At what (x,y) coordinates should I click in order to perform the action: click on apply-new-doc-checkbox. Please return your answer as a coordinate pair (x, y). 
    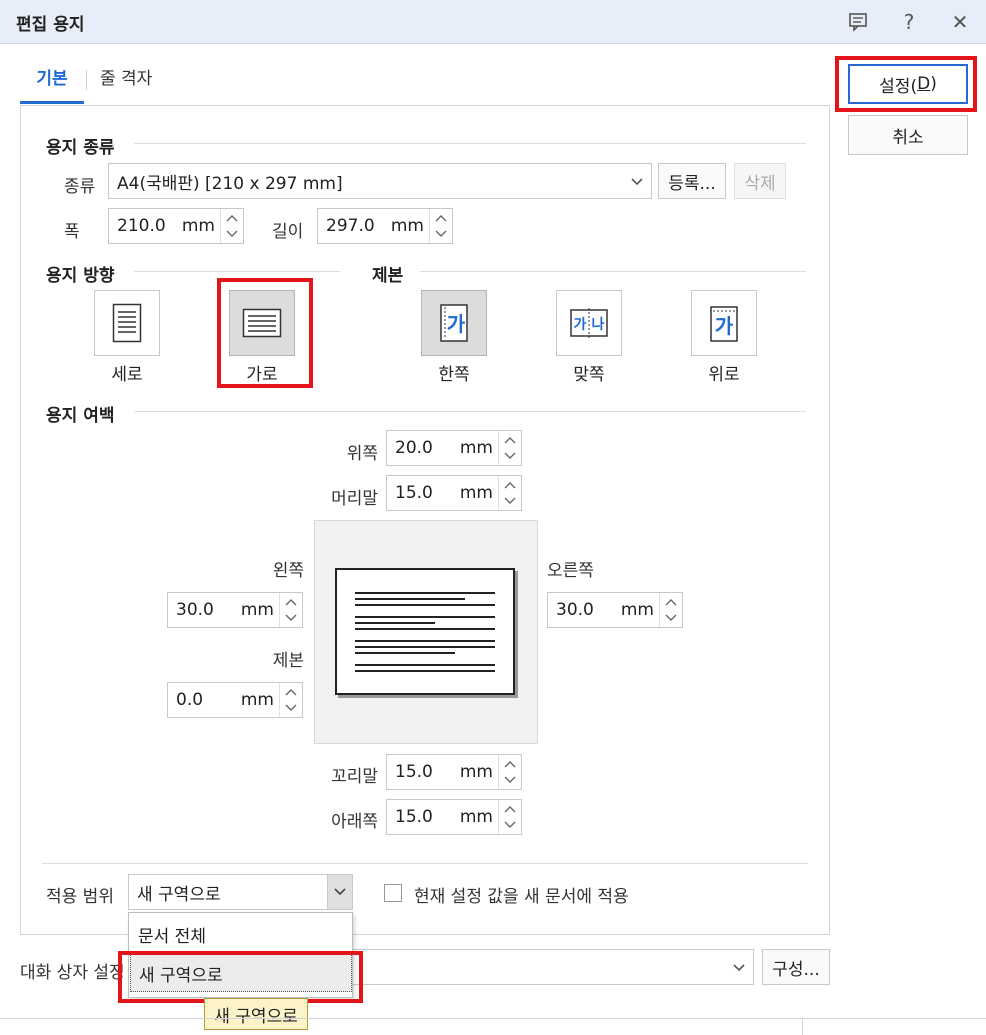
    Looking at the image, I should click on (393, 893).